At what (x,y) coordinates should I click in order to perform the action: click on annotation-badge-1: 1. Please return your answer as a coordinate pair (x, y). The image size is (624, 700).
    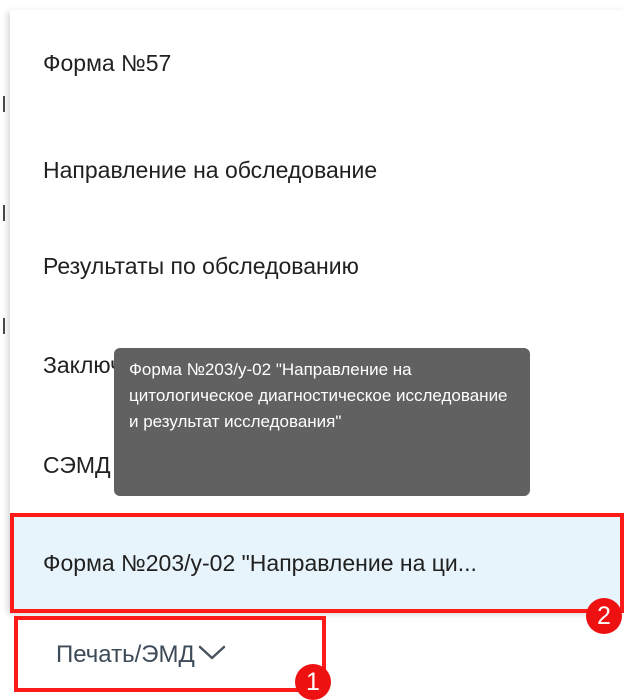
    Looking at the image, I should click on (313, 682).